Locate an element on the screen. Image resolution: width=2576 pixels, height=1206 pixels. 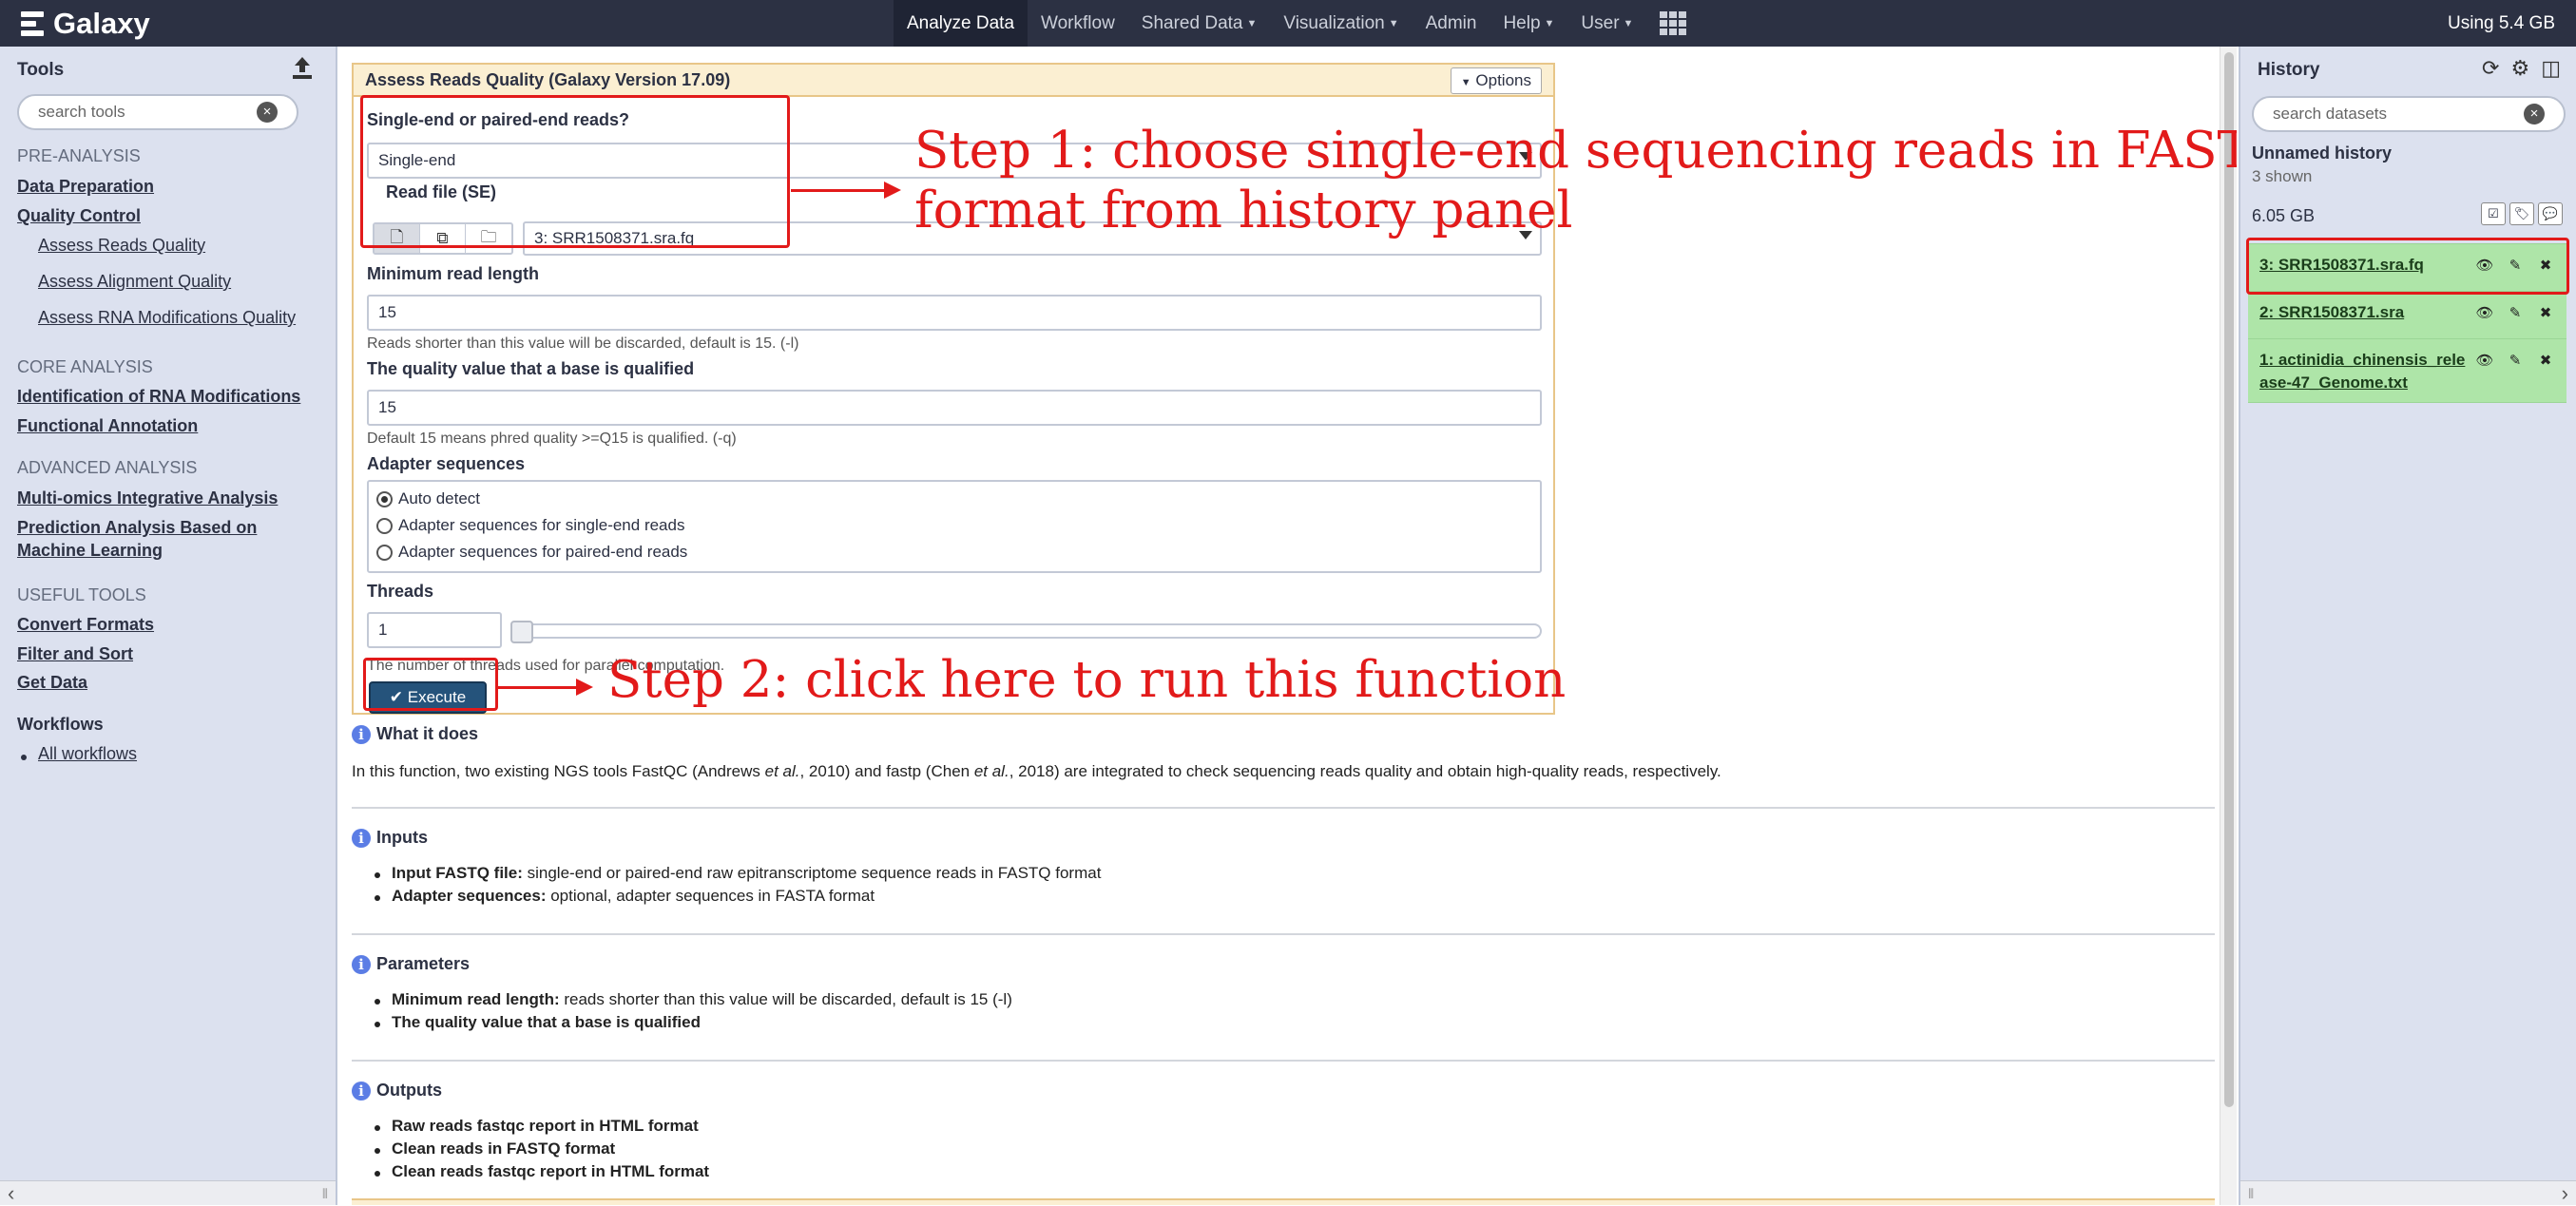
tool-prediction-analysis-line2: Machine Learning is located at coordinates (90, 551).